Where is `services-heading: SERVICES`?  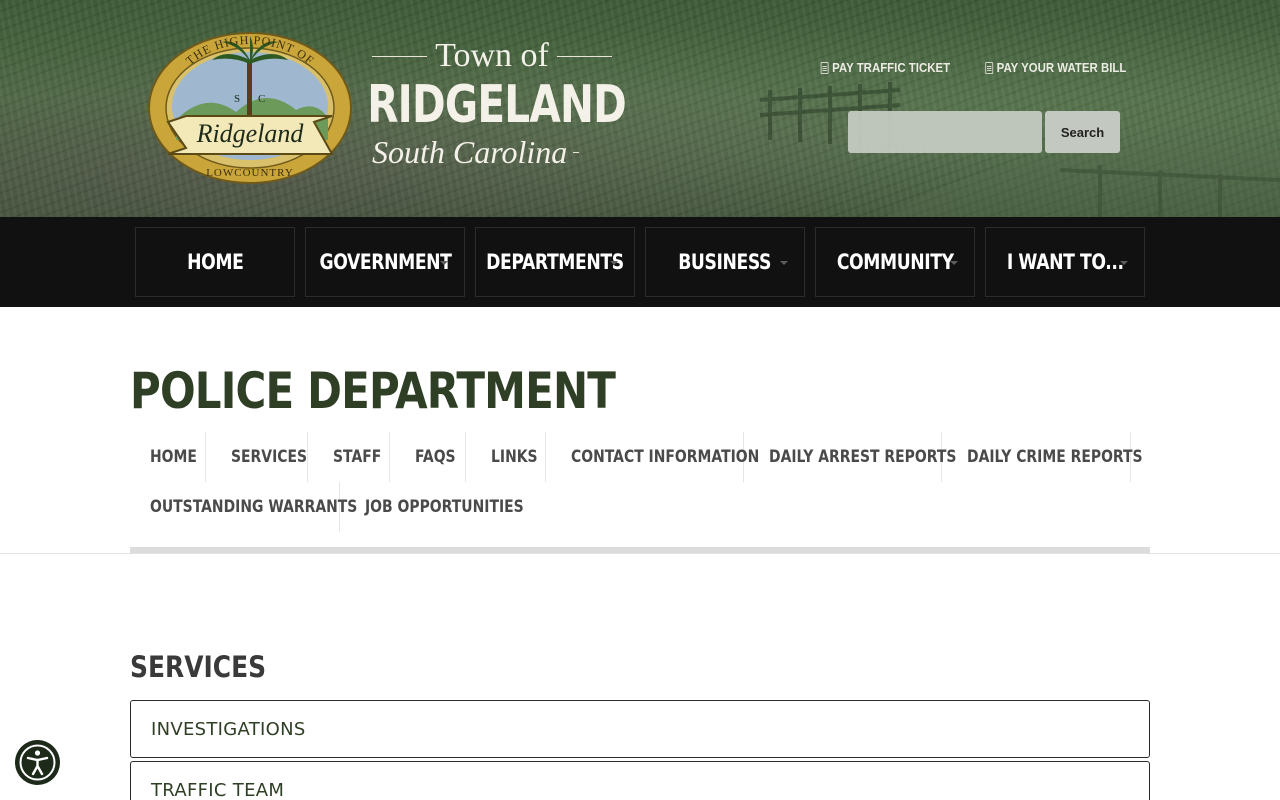 services-heading: SERVICES is located at coordinates (198, 667).